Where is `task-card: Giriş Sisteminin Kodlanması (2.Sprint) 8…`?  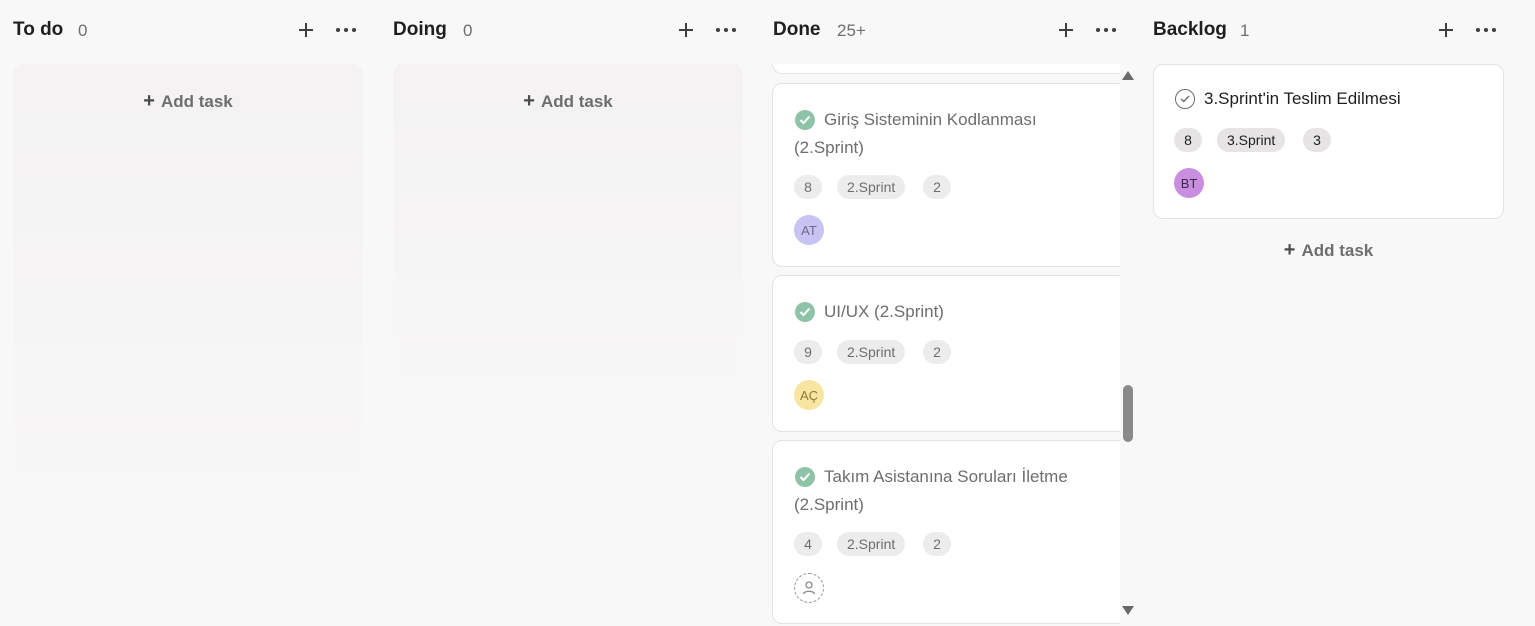 task-card: Giriş Sisteminin Kodlanması (2.Sprint) 8… is located at coordinates (946, 175).